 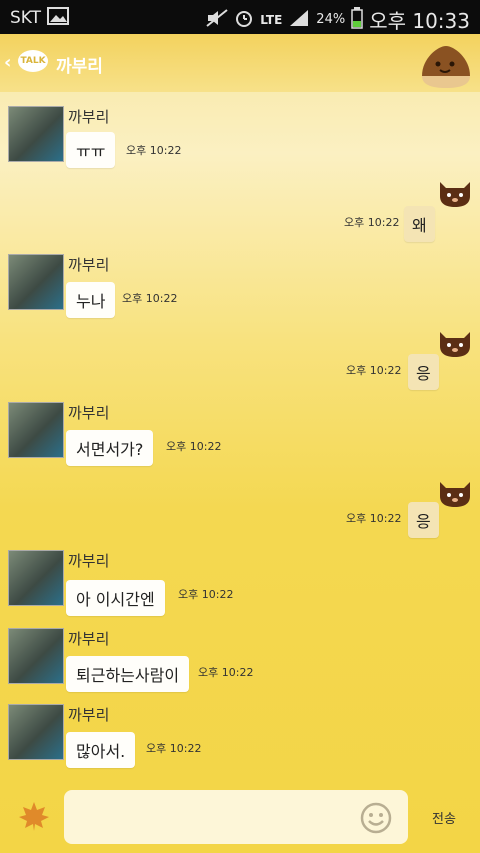 I want to click on battery-icon, so click(x=357, y=19).